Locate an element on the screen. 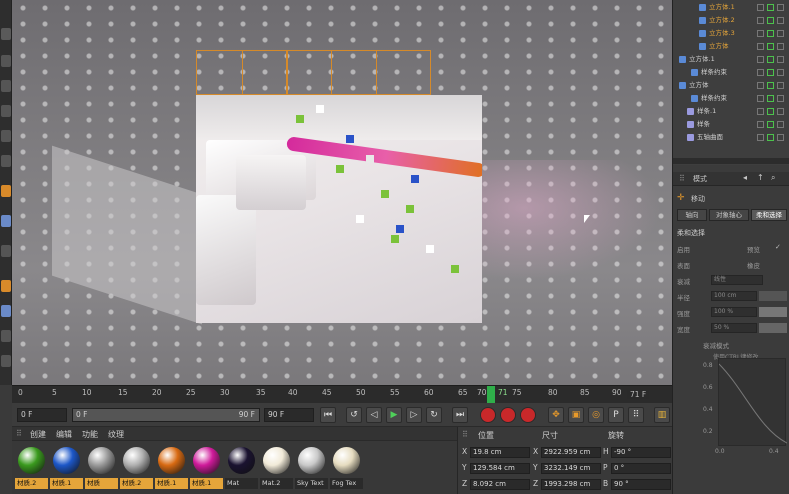 Image resolution: width=789 pixels, height=494 pixels. material-swatch: 材质.2 is located at coordinates (136, 468).